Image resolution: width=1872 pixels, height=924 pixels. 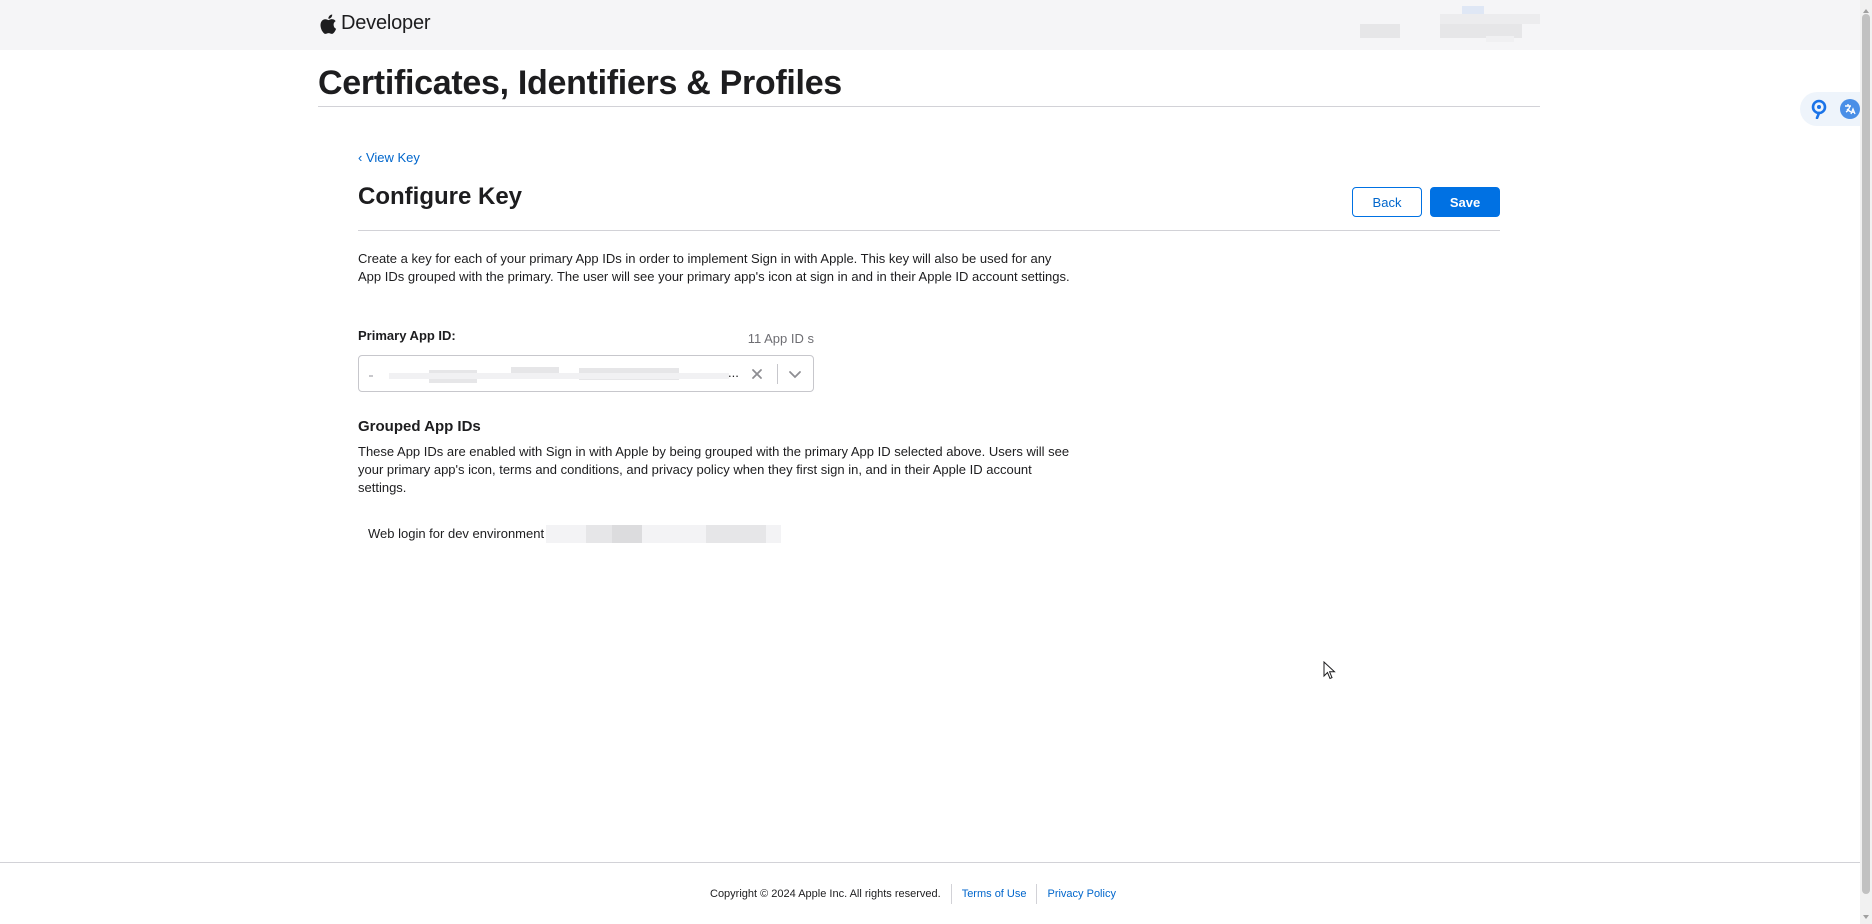 What do you see at coordinates (440, 196) in the screenshot?
I see `section-title: Configure Key` at bounding box center [440, 196].